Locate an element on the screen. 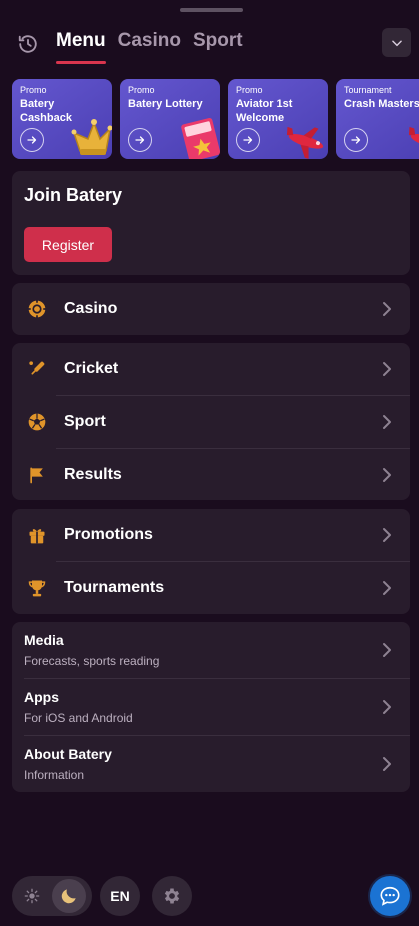 The image size is (419, 926). menu-item-casino: Casino is located at coordinates (211, 309).